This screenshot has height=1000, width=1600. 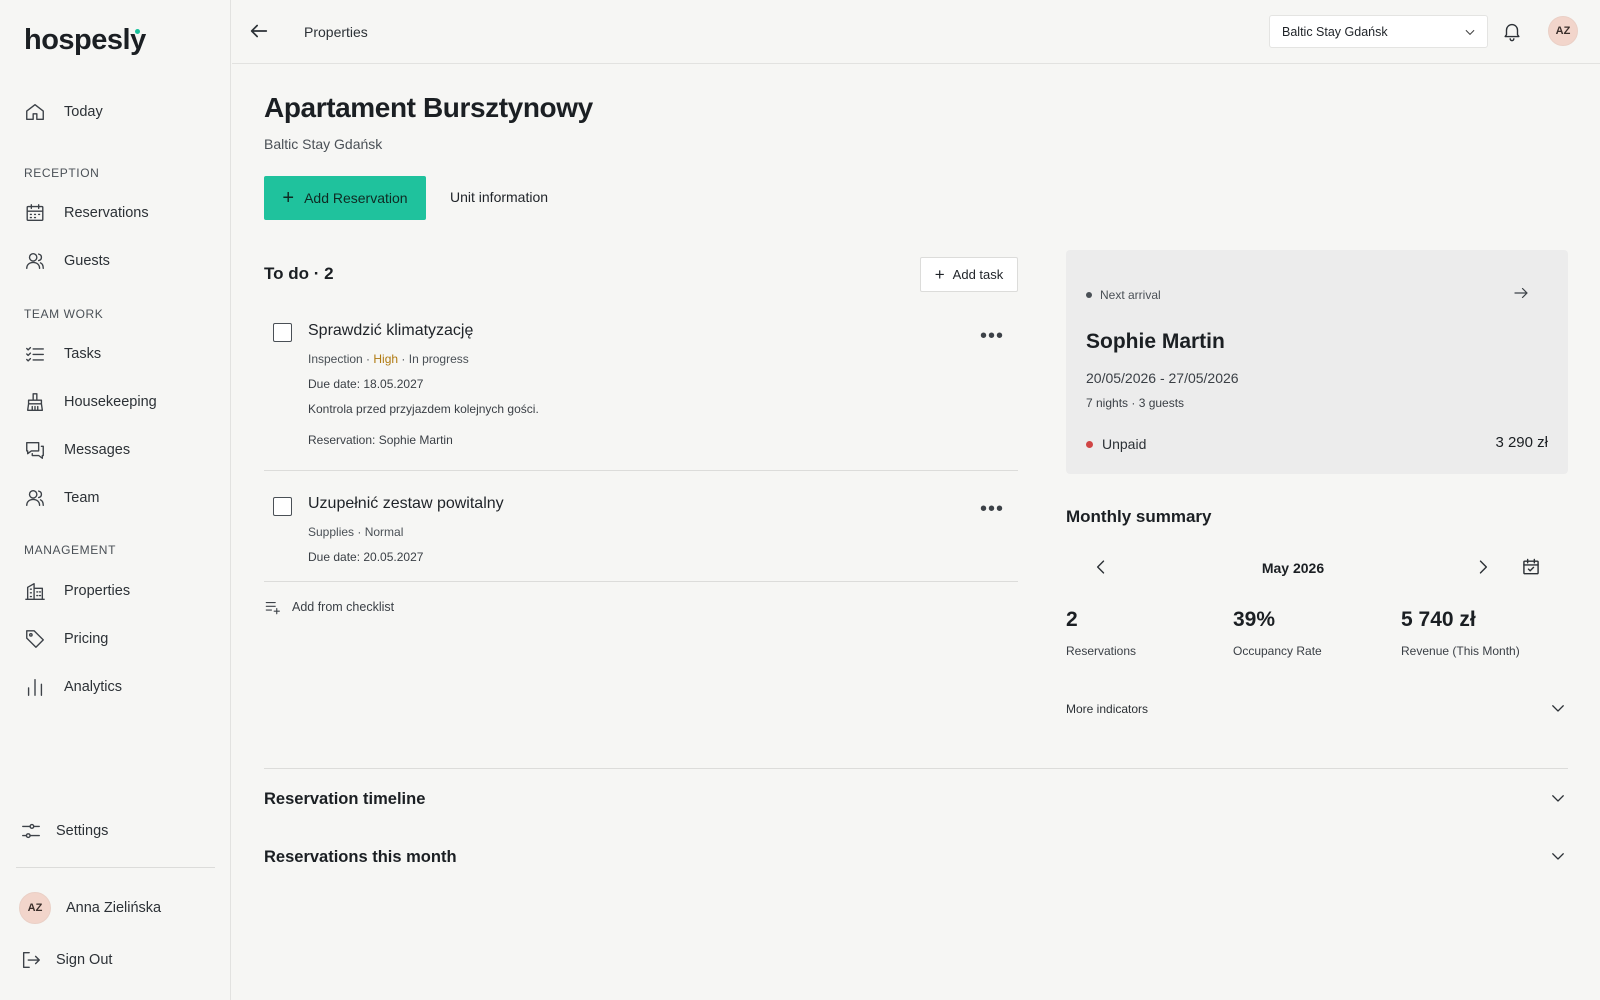 What do you see at coordinates (35, 687) in the screenshot?
I see `bar-chart-icon` at bounding box center [35, 687].